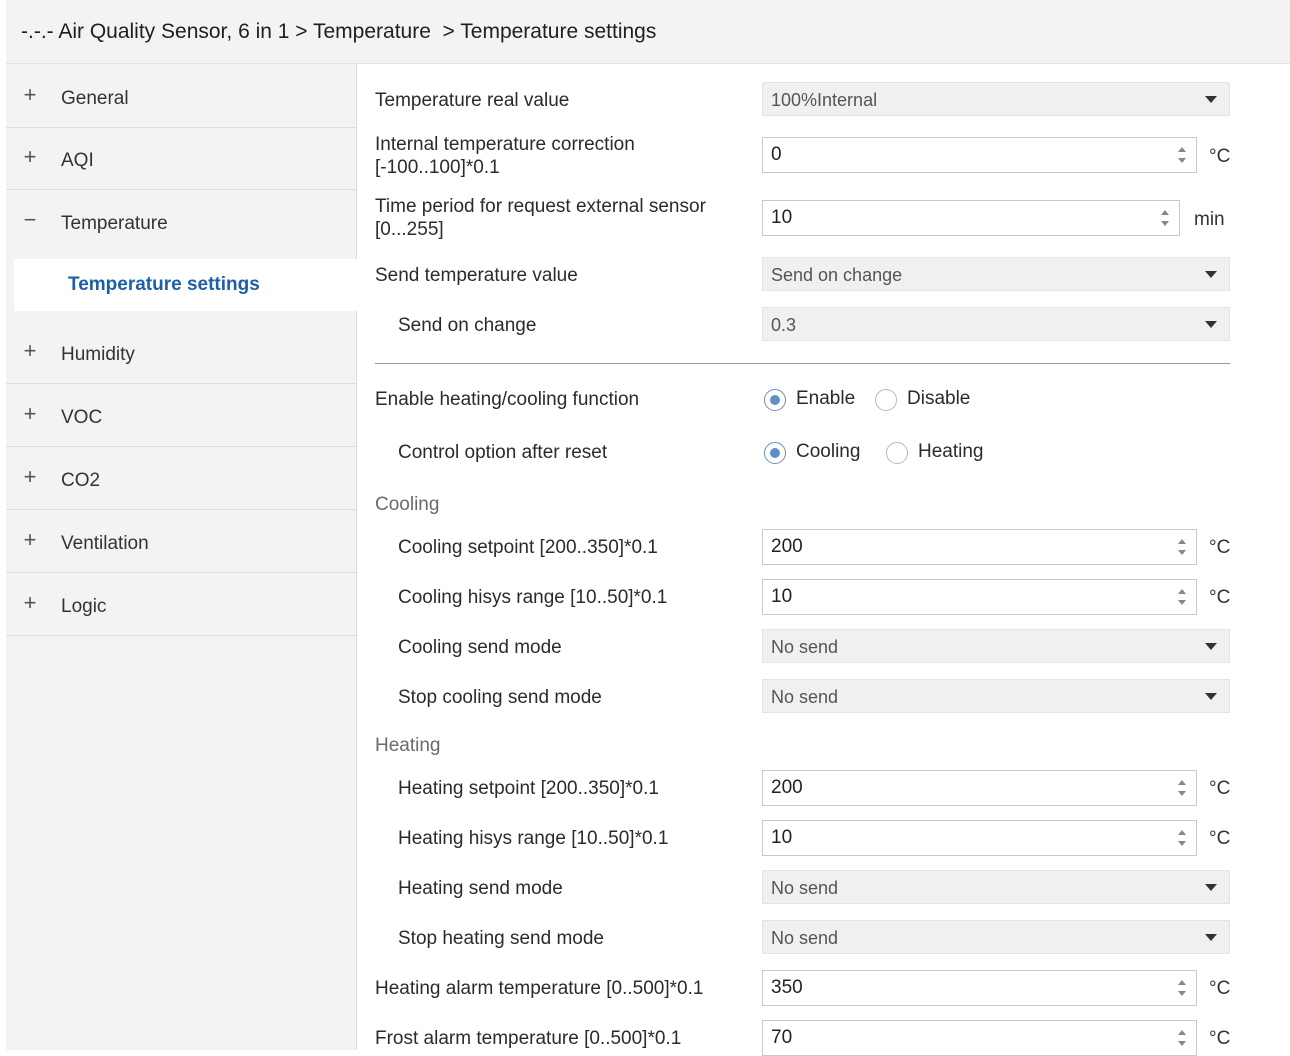 The height and width of the screenshot is (1056, 1290). Describe the element at coordinates (996, 274) in the screenshot. I see `send-temp-value-select: Send on change` at that location.